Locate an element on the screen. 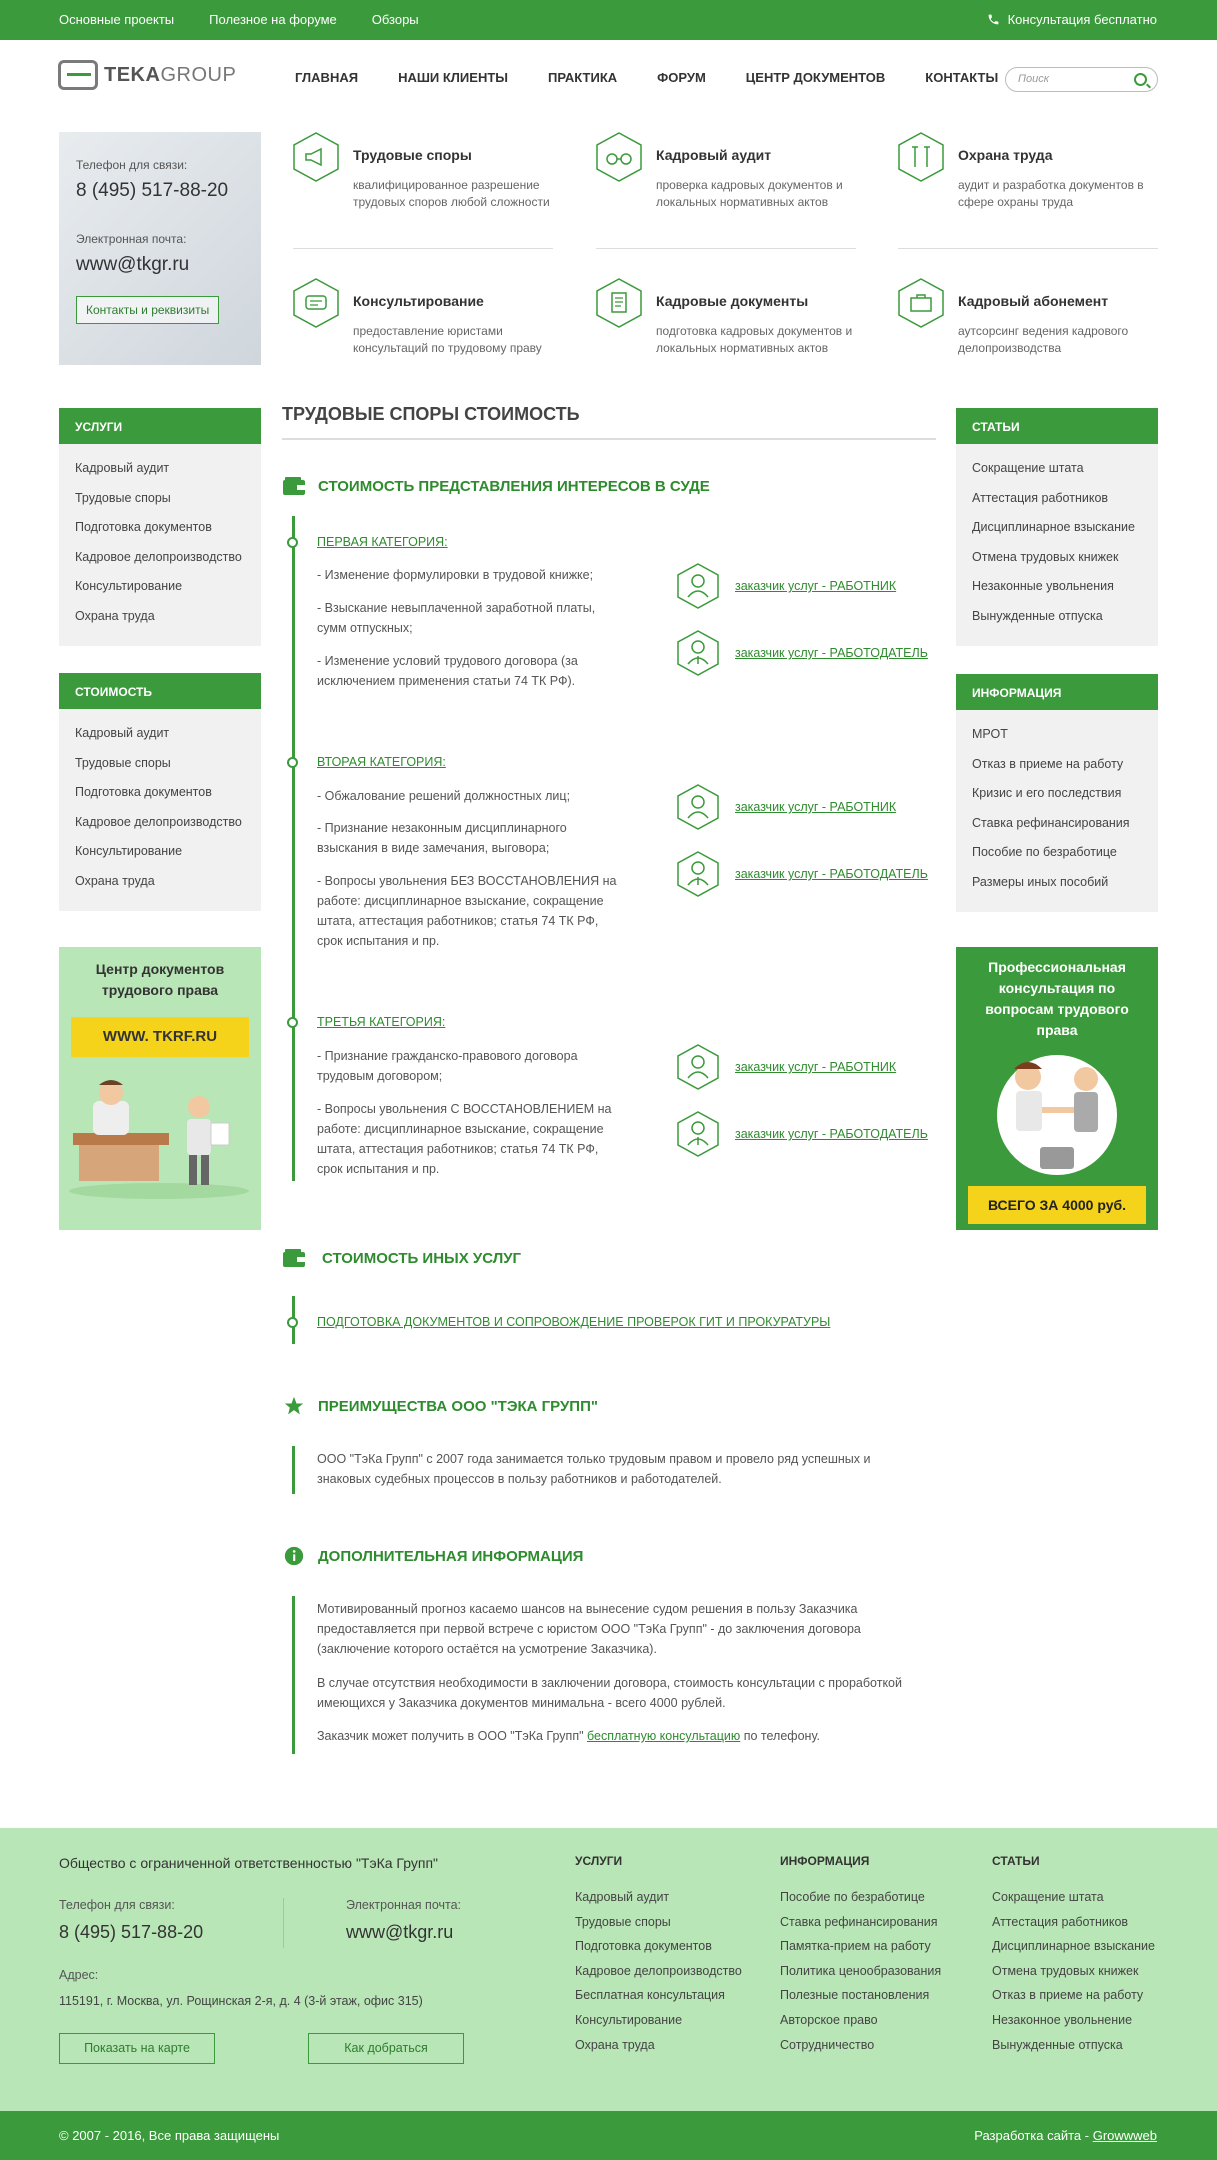 The image size is (1217, 2160). footer-email: www@tkgr.ru is located at coordinates (400, 1932).